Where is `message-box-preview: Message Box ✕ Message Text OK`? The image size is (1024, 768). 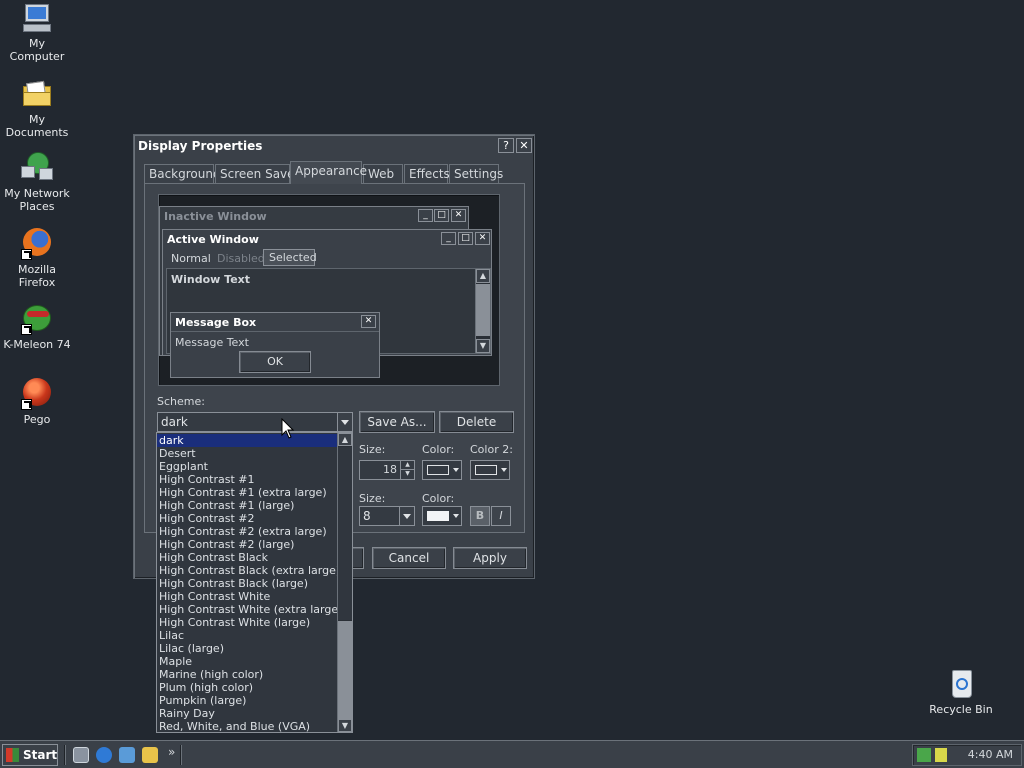 message-box-preview: Message Box ✕ Message Text OK is located at coordinates (275, 345).